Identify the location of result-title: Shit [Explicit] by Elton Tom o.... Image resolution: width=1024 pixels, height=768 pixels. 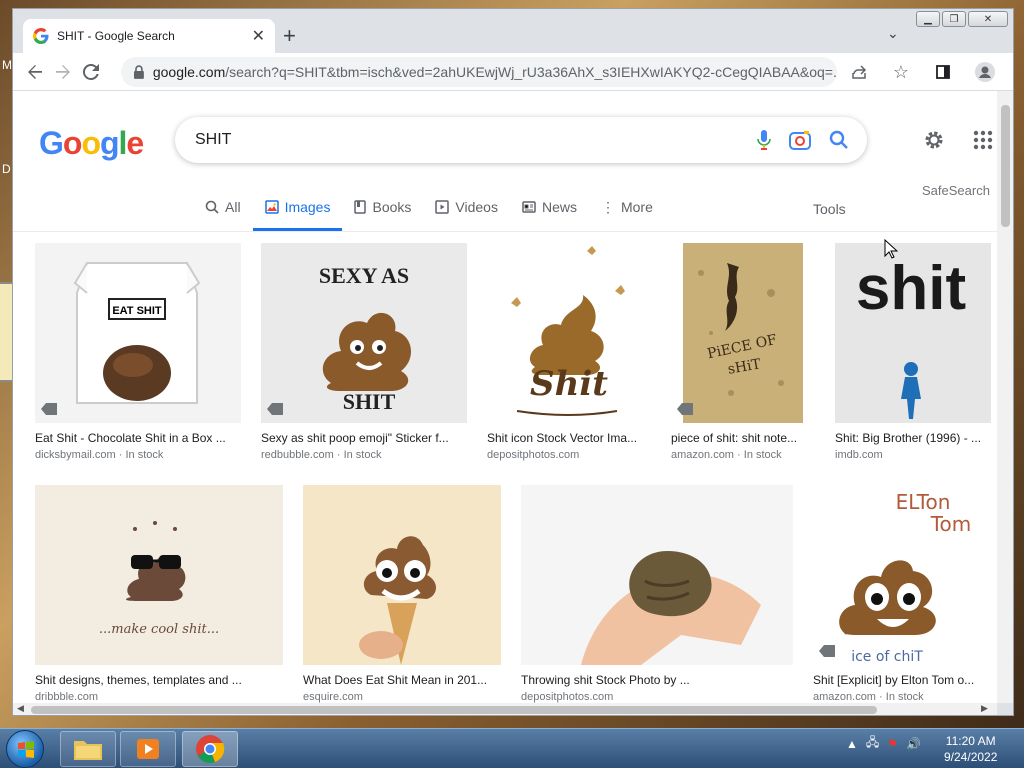
(902, 680).